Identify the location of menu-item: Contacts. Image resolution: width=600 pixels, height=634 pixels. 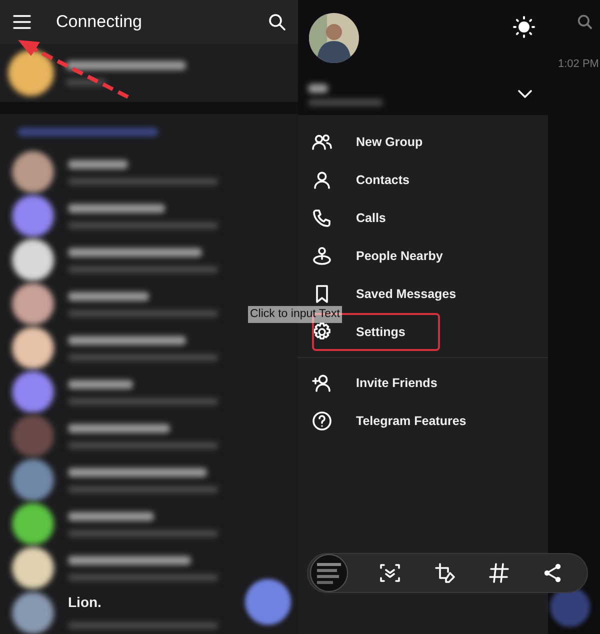
(423, 180).